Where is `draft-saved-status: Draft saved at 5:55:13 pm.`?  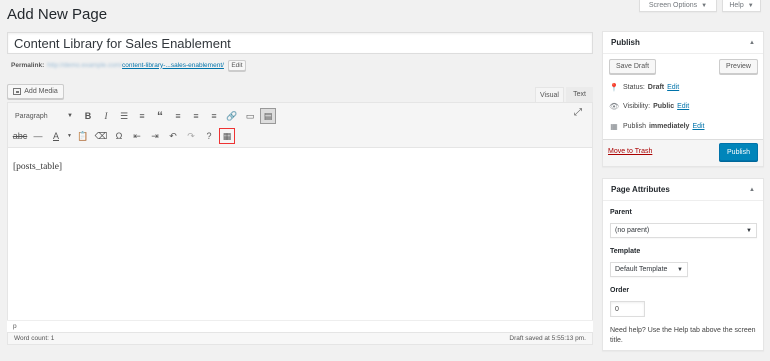 draft-saved-status: Draft saved at 5:55:13 pm. is located at coordinates (547, 338).